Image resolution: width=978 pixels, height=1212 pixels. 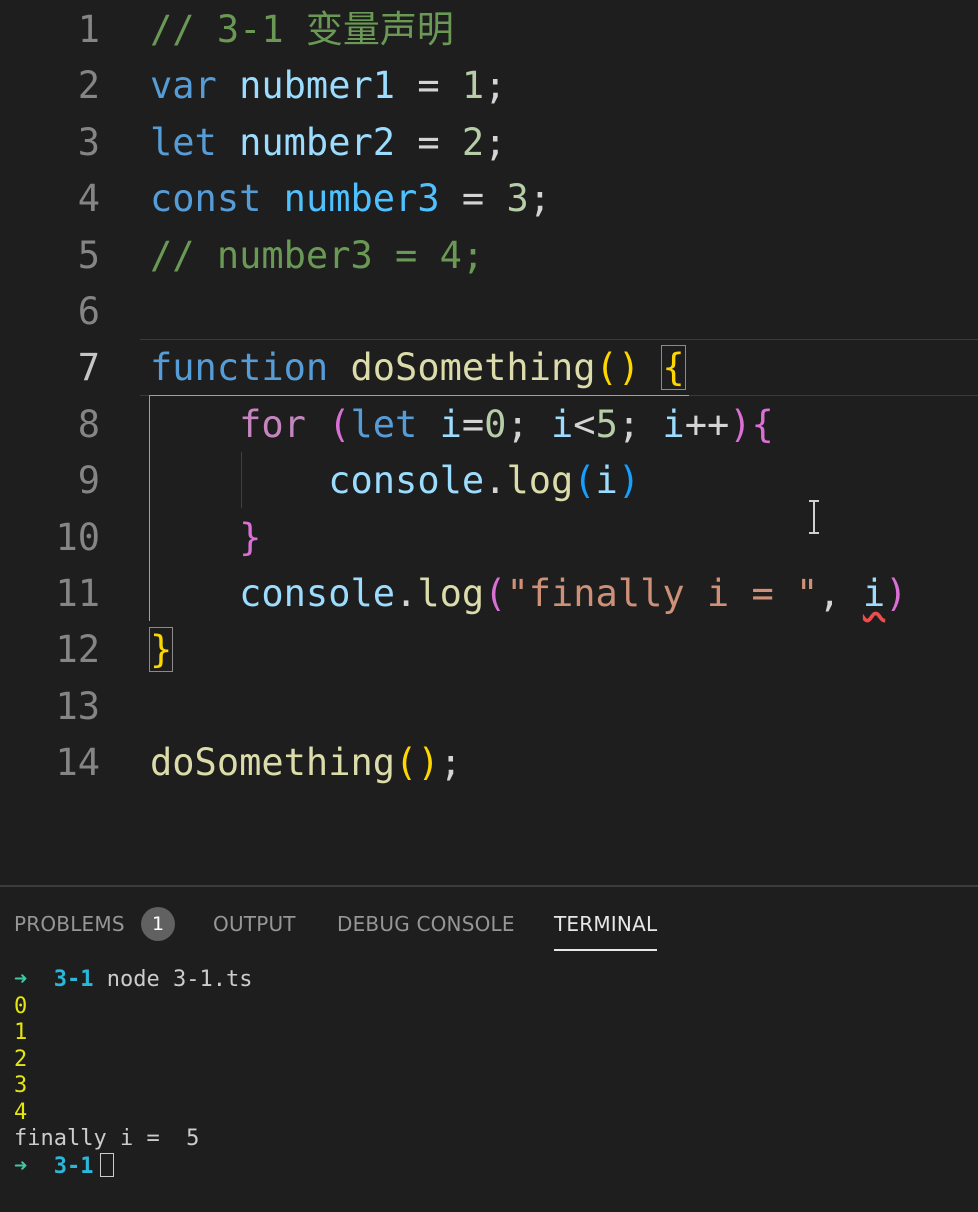 What do you see at coordinates (77, 593) in the screenshot?
I see `line-number: 11` at bounding box center [77, 593].